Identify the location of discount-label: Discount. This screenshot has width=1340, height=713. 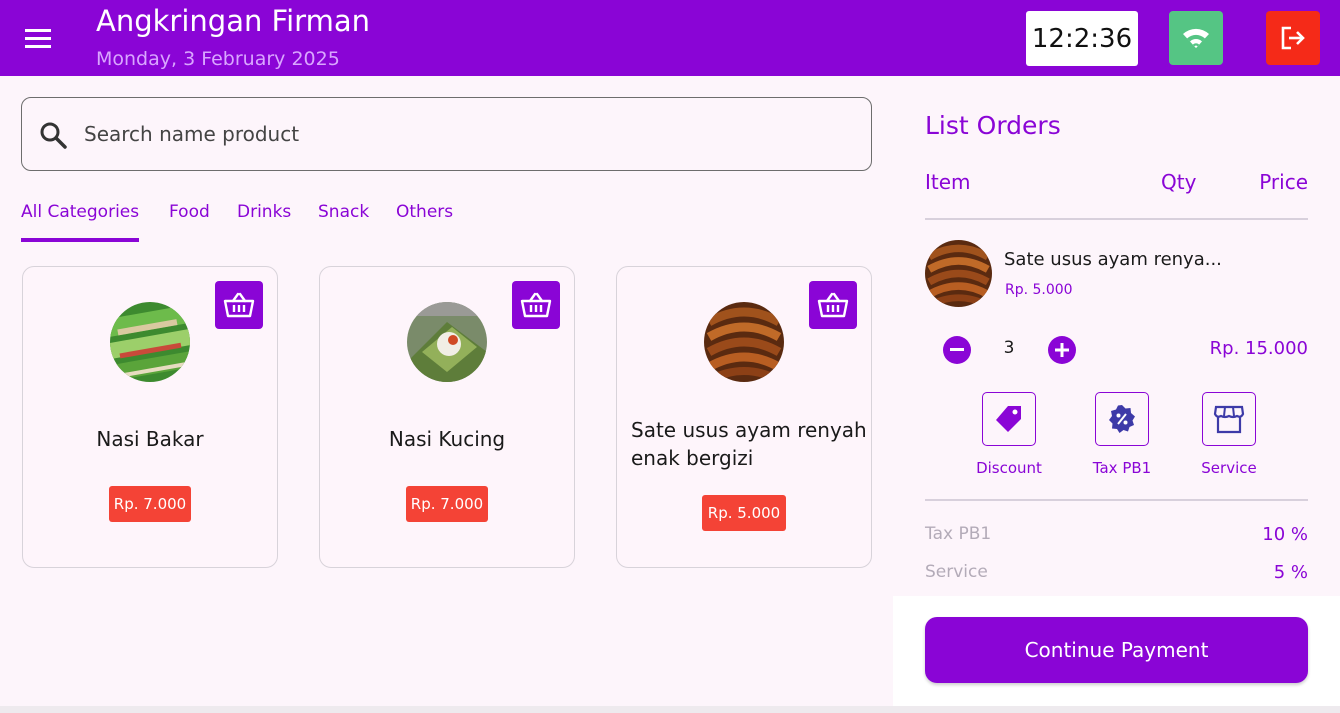
(1009, 468).